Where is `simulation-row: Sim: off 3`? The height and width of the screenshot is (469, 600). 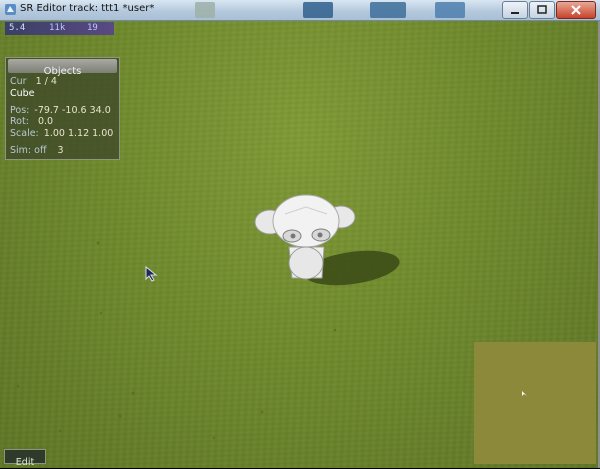 simulation-row: Sim: off 3 is located at coordinates (37, 150).